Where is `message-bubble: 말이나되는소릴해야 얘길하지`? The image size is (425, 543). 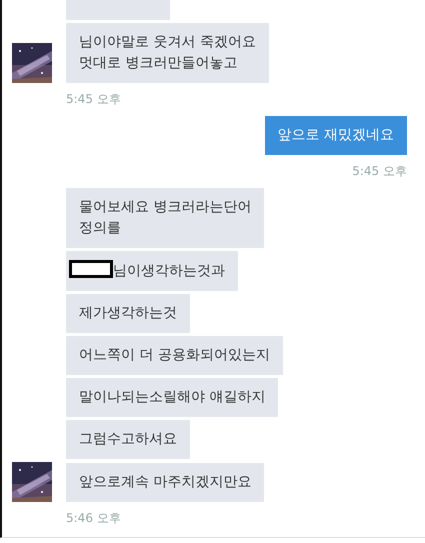 message-bubble: 말이나되는소릴해야 얘길하지 is located at coordinates (172, 397).